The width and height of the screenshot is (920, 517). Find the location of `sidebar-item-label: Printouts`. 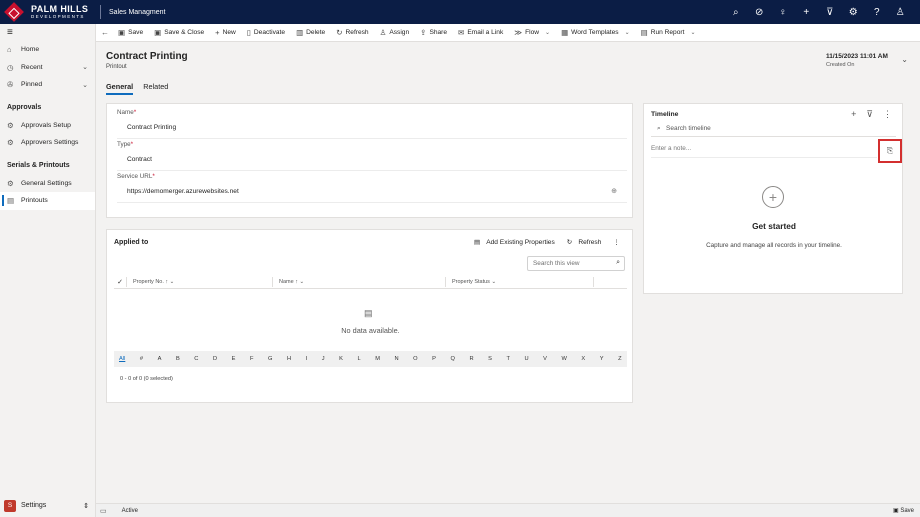

sidebar-item-label: Printouts is located at coordinates (34, 201).